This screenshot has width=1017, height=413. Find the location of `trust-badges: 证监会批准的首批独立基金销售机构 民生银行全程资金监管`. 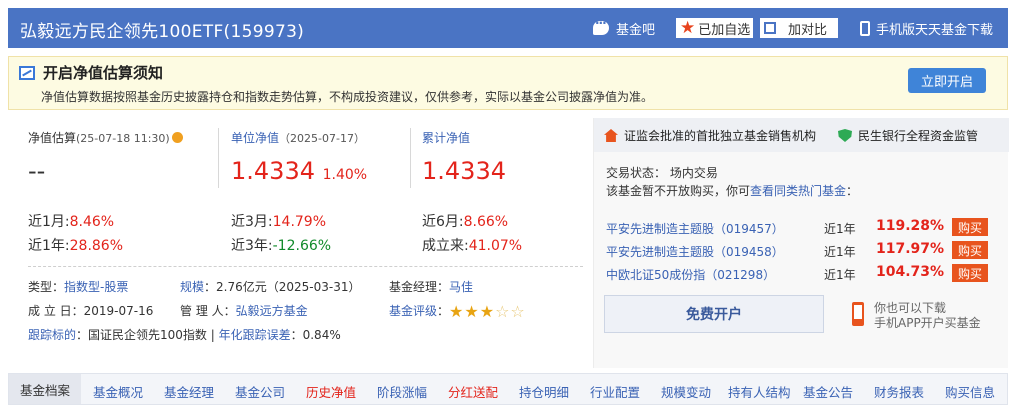

trust-badges: 证监会批准的首批独立基金销售机构 民生银行全程资金监管 is located at coordinates (801, 135).